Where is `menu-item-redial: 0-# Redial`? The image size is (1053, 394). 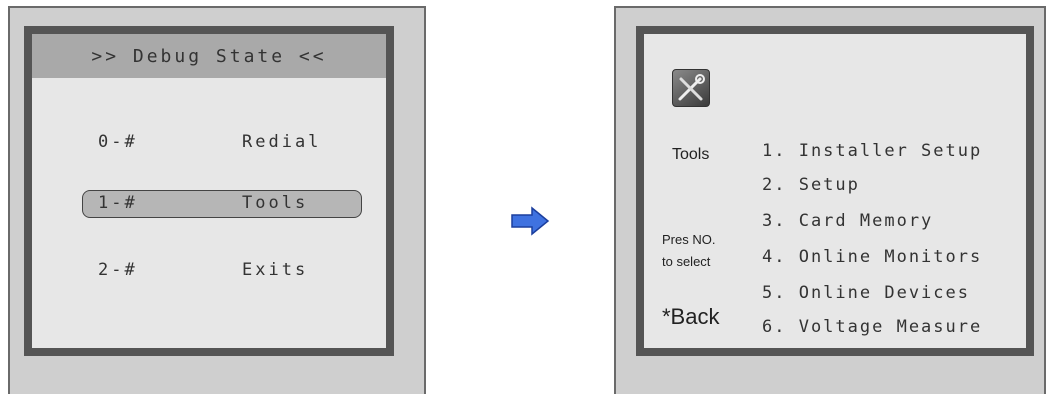
menu-item-redial: 0-# Redial is located at coordinates (209, 143).